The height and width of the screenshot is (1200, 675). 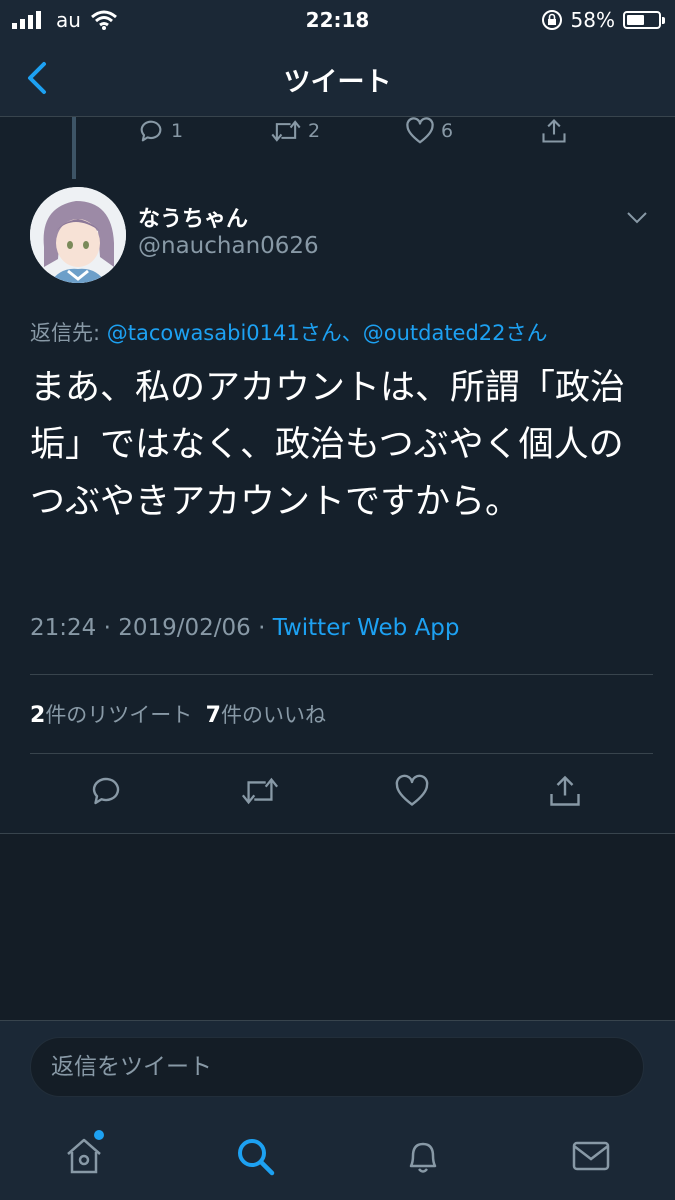 I want to click on retweet-label: 件のリツイート, so click(x=119, y=715).